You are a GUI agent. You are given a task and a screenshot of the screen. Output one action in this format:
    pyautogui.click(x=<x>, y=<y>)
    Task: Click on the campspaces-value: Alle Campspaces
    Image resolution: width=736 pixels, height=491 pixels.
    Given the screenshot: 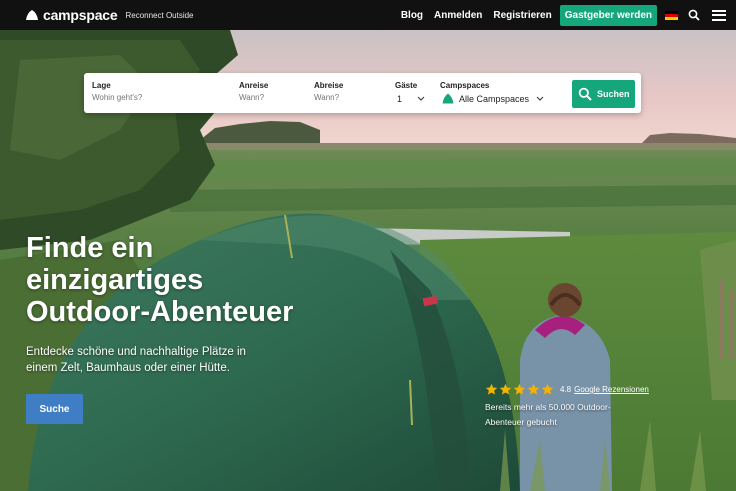 What is the action you would take?
    pyautogui.click(x=494, y=99)
    